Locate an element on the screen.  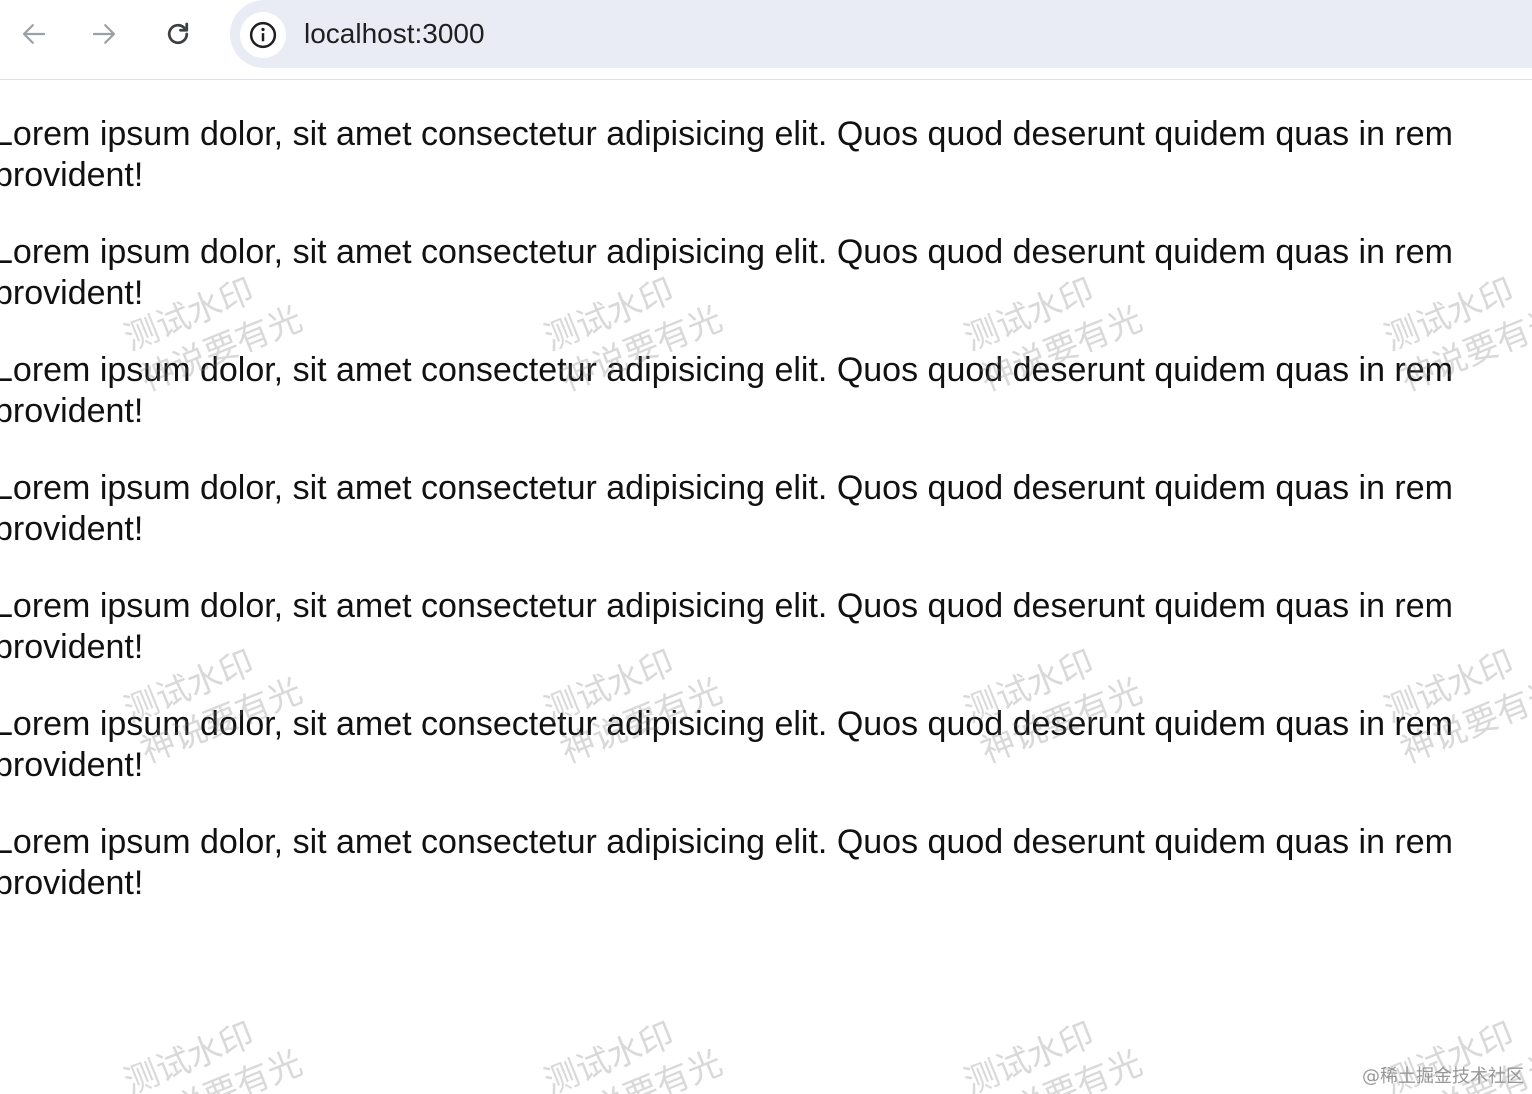
forward-button is located at coordinates (104, 34).